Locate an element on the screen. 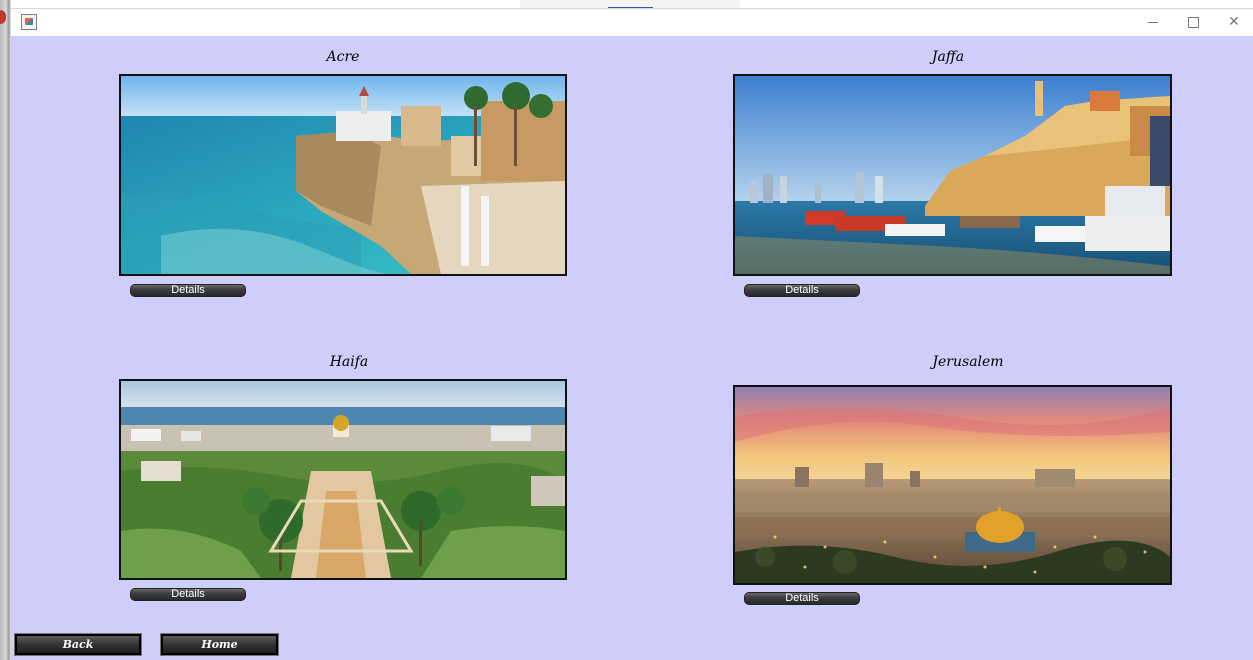 Image resolution: width=1253 pixels, height=660 pixels. maximize-icon is located at coordinates (1193, 22).